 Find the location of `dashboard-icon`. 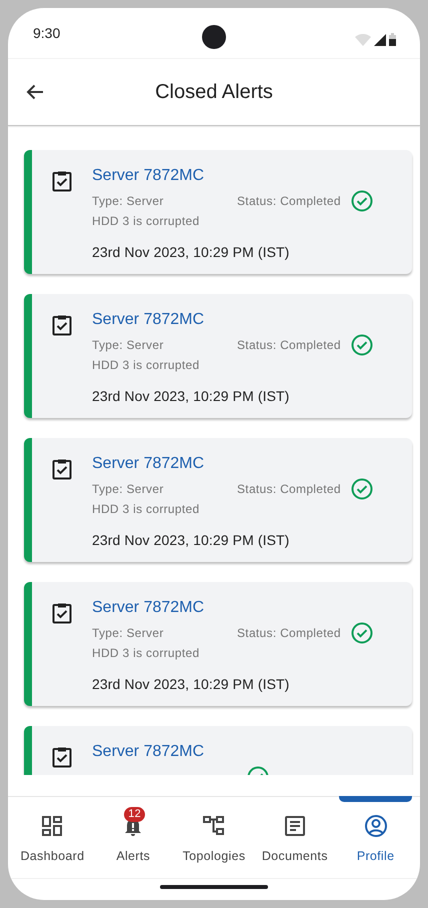

dashboard-icon is located at coordinates (52, 826).